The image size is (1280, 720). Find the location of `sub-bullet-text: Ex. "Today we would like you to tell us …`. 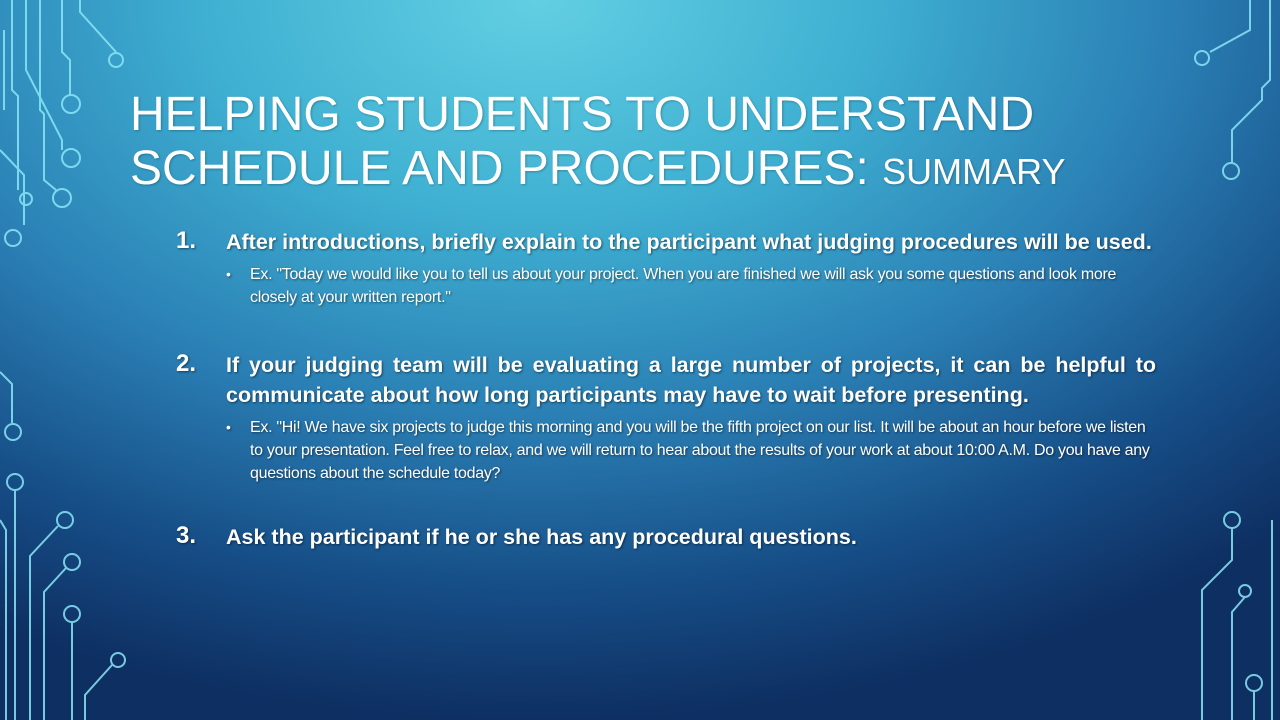

sub-bullet-text: Ex. "Today we would like you to tell us … is located at coordinates (683, 286).